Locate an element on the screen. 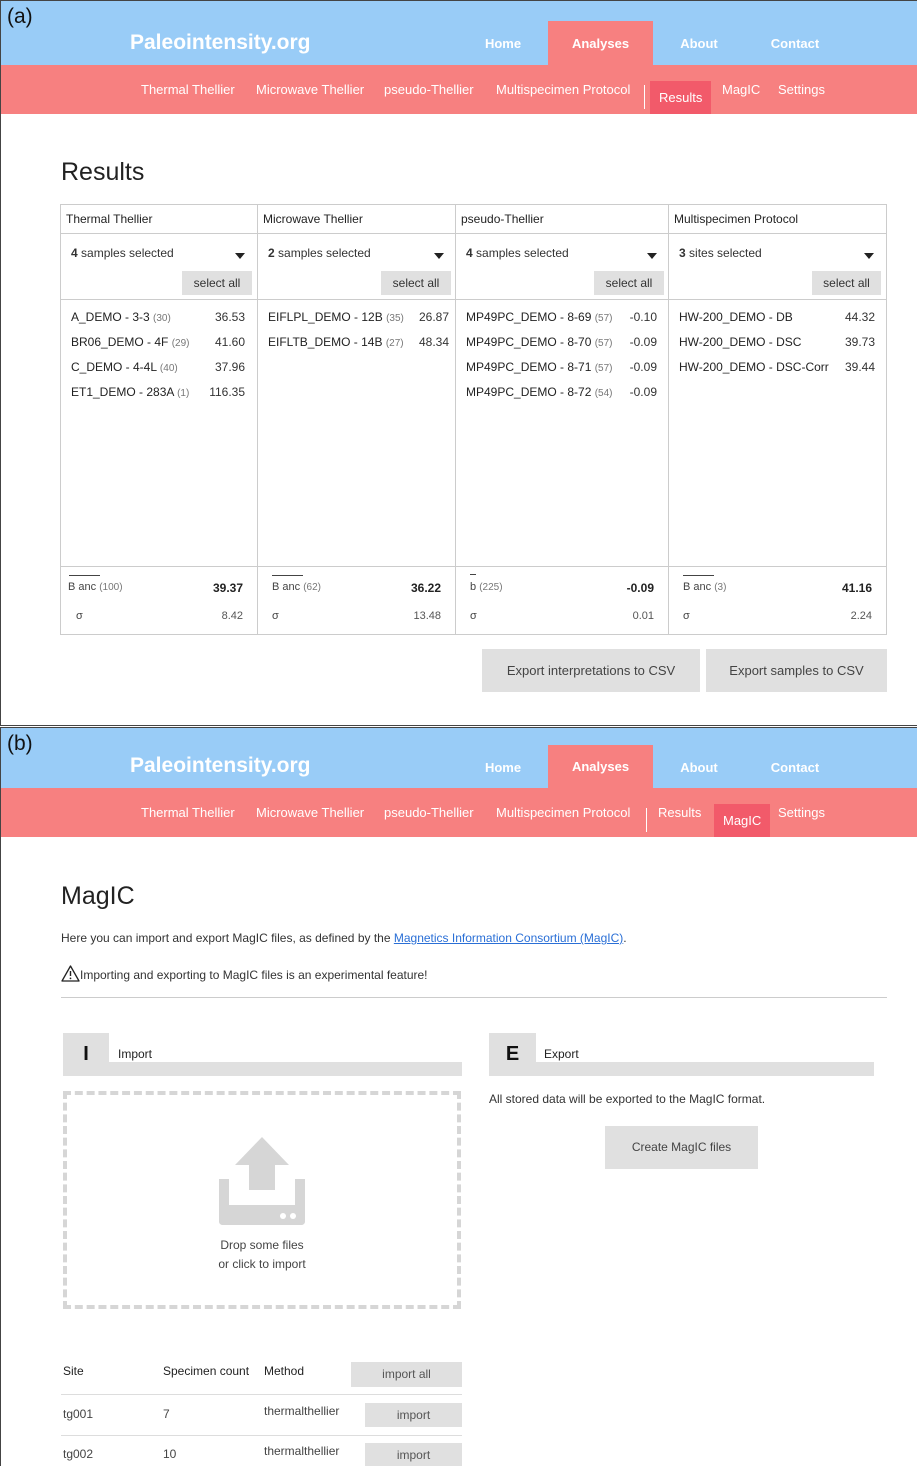 The height and width of the screenshot is (1466, 917). drop-text: Drop some files is located at coordinates (262, 1245).